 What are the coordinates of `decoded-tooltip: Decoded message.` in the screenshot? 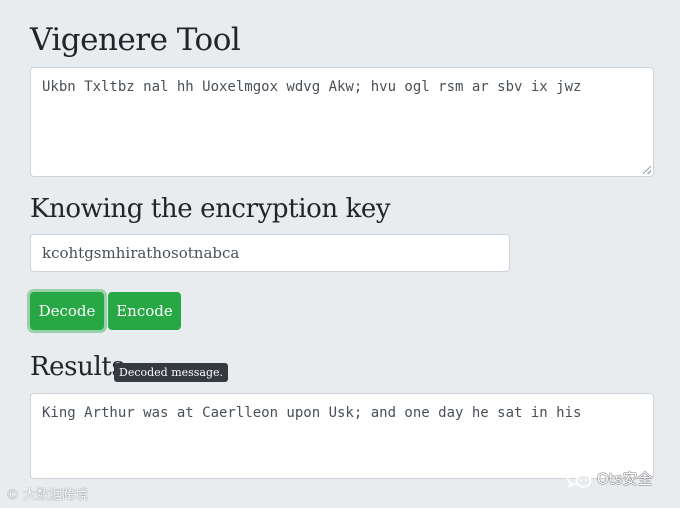 It's located at (171, 372).